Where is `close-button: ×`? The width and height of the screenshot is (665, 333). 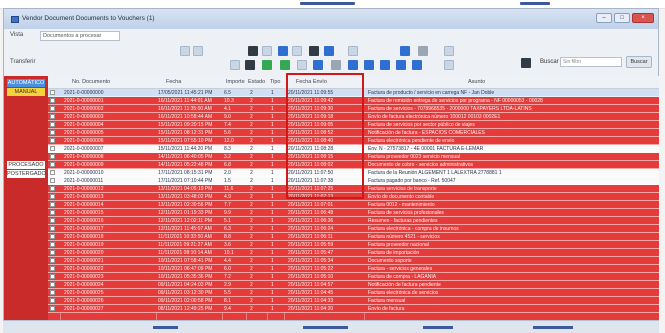 close-button: × is located at coordinates (643, 18).